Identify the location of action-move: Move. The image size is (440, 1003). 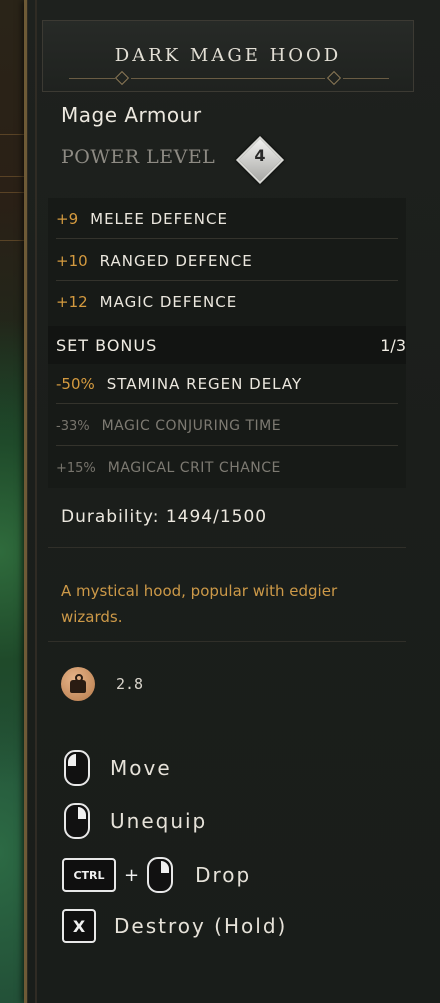
(118, 768).